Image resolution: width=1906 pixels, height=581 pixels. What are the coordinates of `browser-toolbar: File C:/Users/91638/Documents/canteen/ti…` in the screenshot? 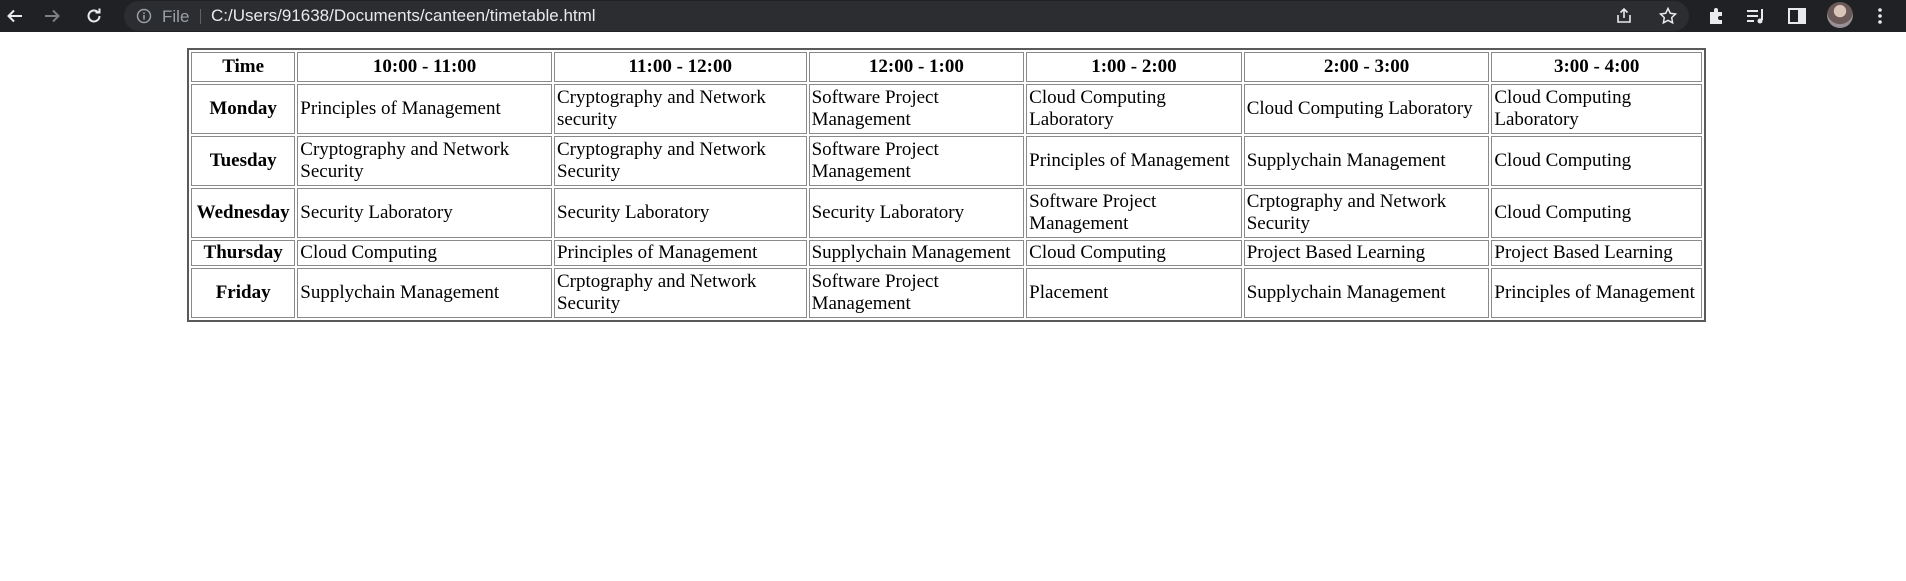 It's located at (953, 16).